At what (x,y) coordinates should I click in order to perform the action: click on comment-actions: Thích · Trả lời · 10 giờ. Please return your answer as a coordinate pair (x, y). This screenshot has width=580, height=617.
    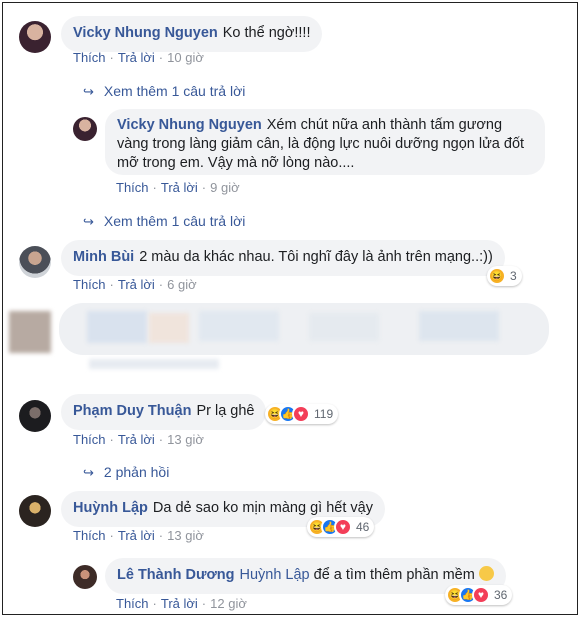
    Looking at the image, I should click on (138, 57).